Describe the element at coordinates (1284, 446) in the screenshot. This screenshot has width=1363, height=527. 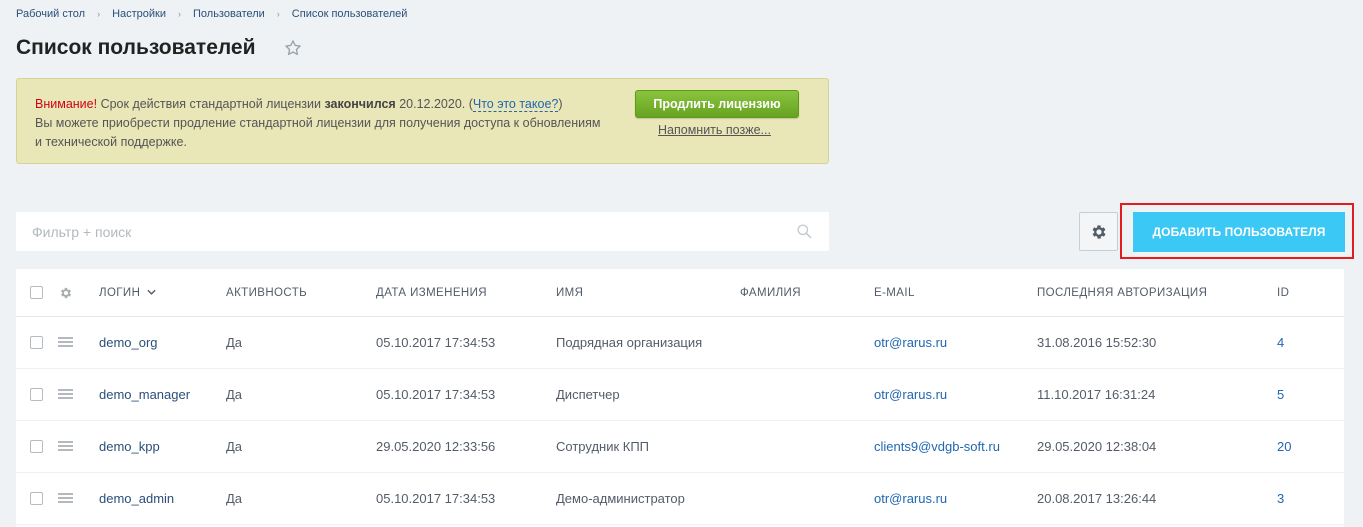
I see `cell-id: 20` at that location.